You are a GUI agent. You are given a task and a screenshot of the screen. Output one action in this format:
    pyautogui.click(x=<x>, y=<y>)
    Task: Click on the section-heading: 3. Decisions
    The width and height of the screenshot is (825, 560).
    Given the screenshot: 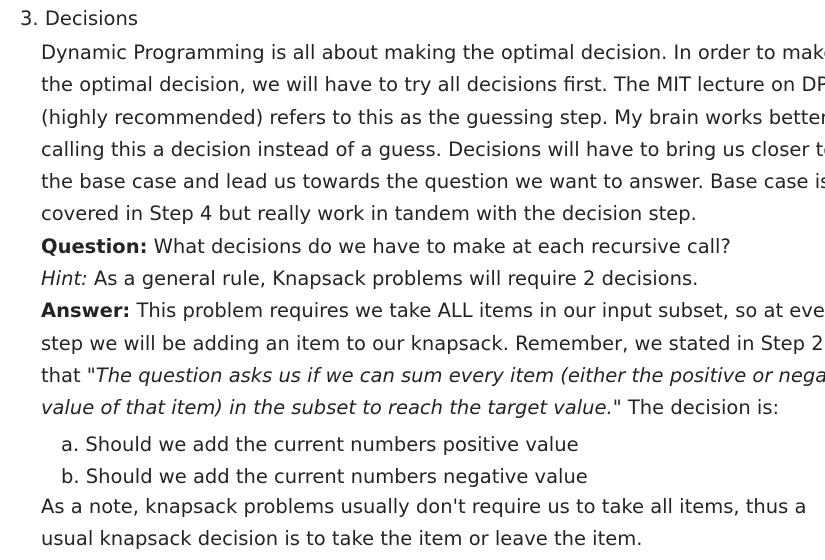 What is the action you would take?
    pyautogui.click(x=79, y=19)
    